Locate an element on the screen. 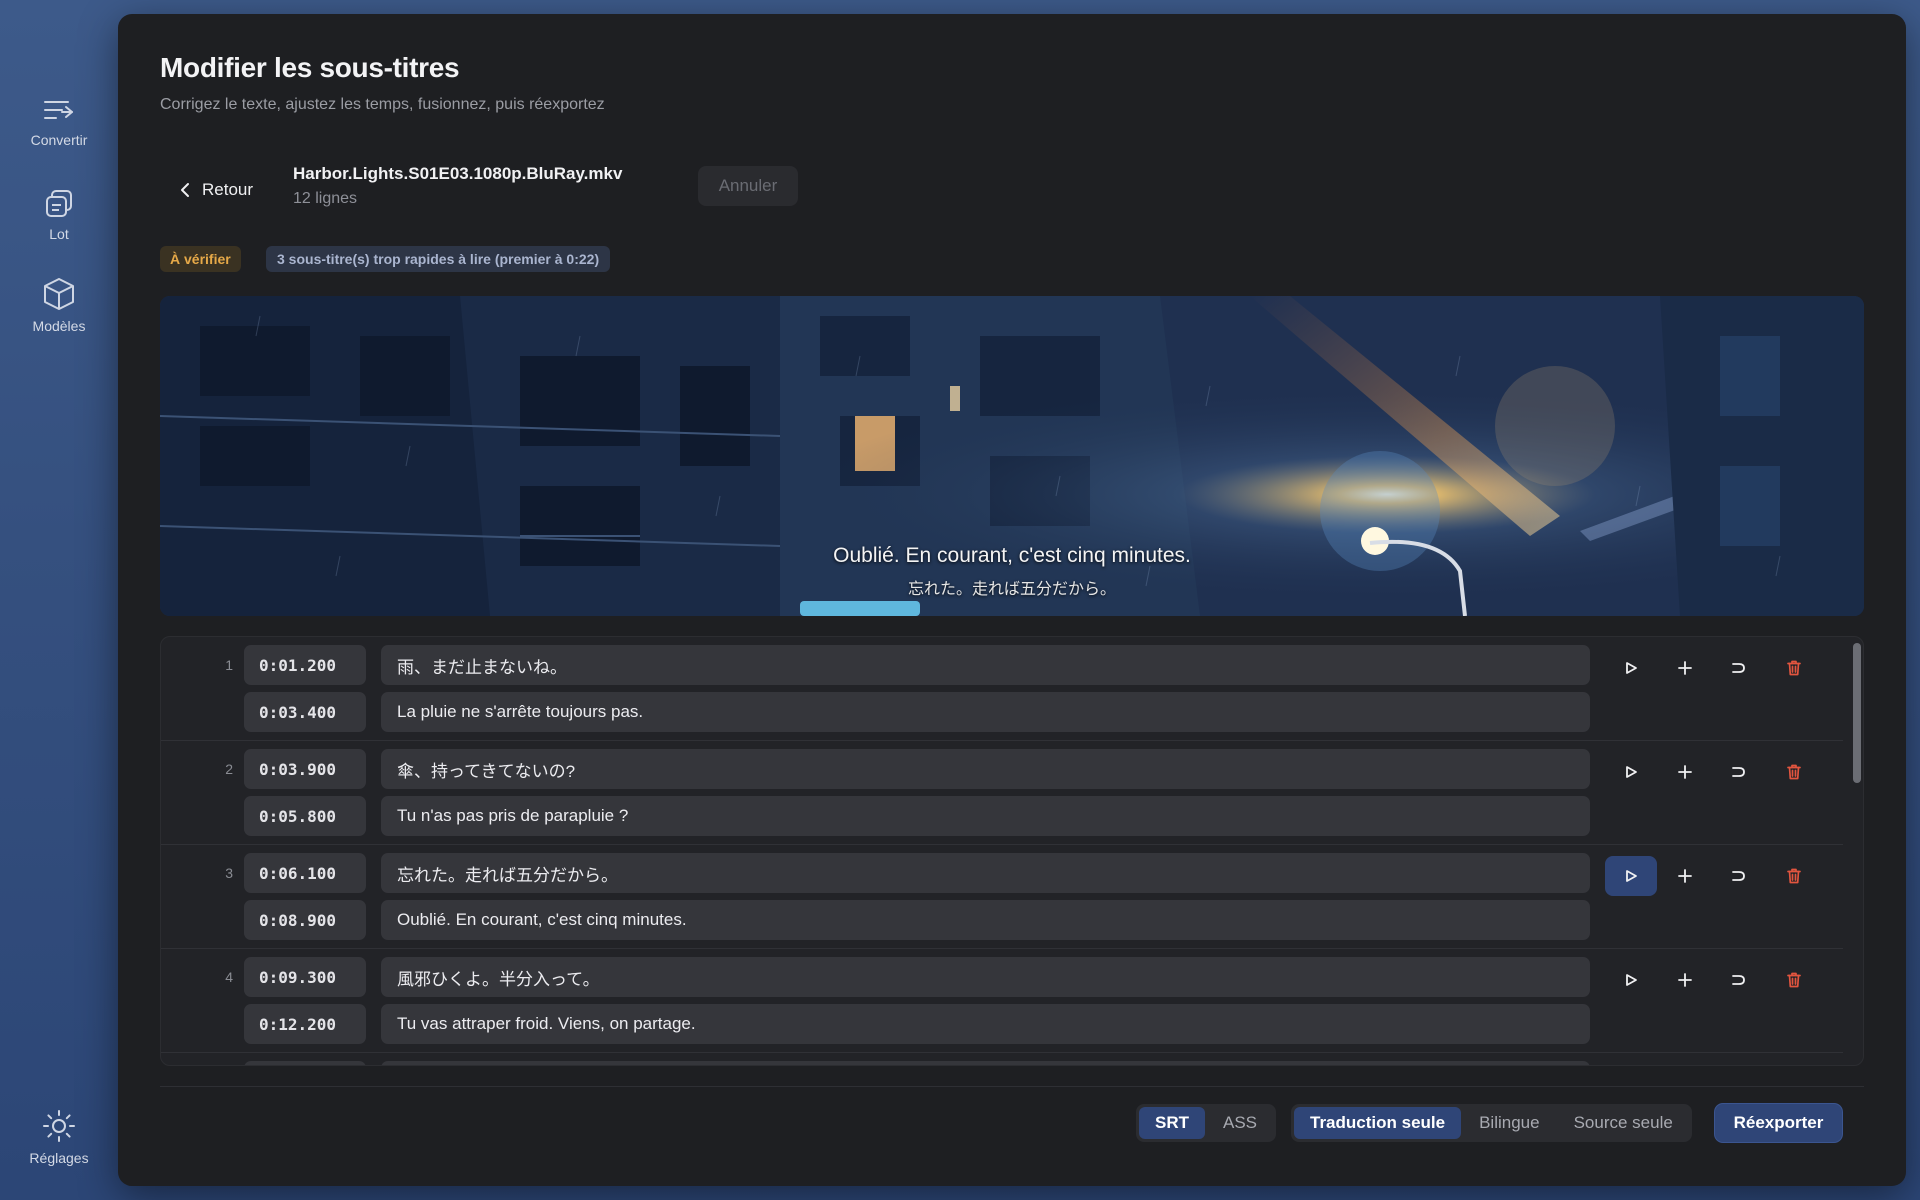 Image resolution: width=1920 pixels, height=1200 pixels. translation-text-input: Oublié. En courant, c'est cinq minutes. is located at coordinates (985, 920).